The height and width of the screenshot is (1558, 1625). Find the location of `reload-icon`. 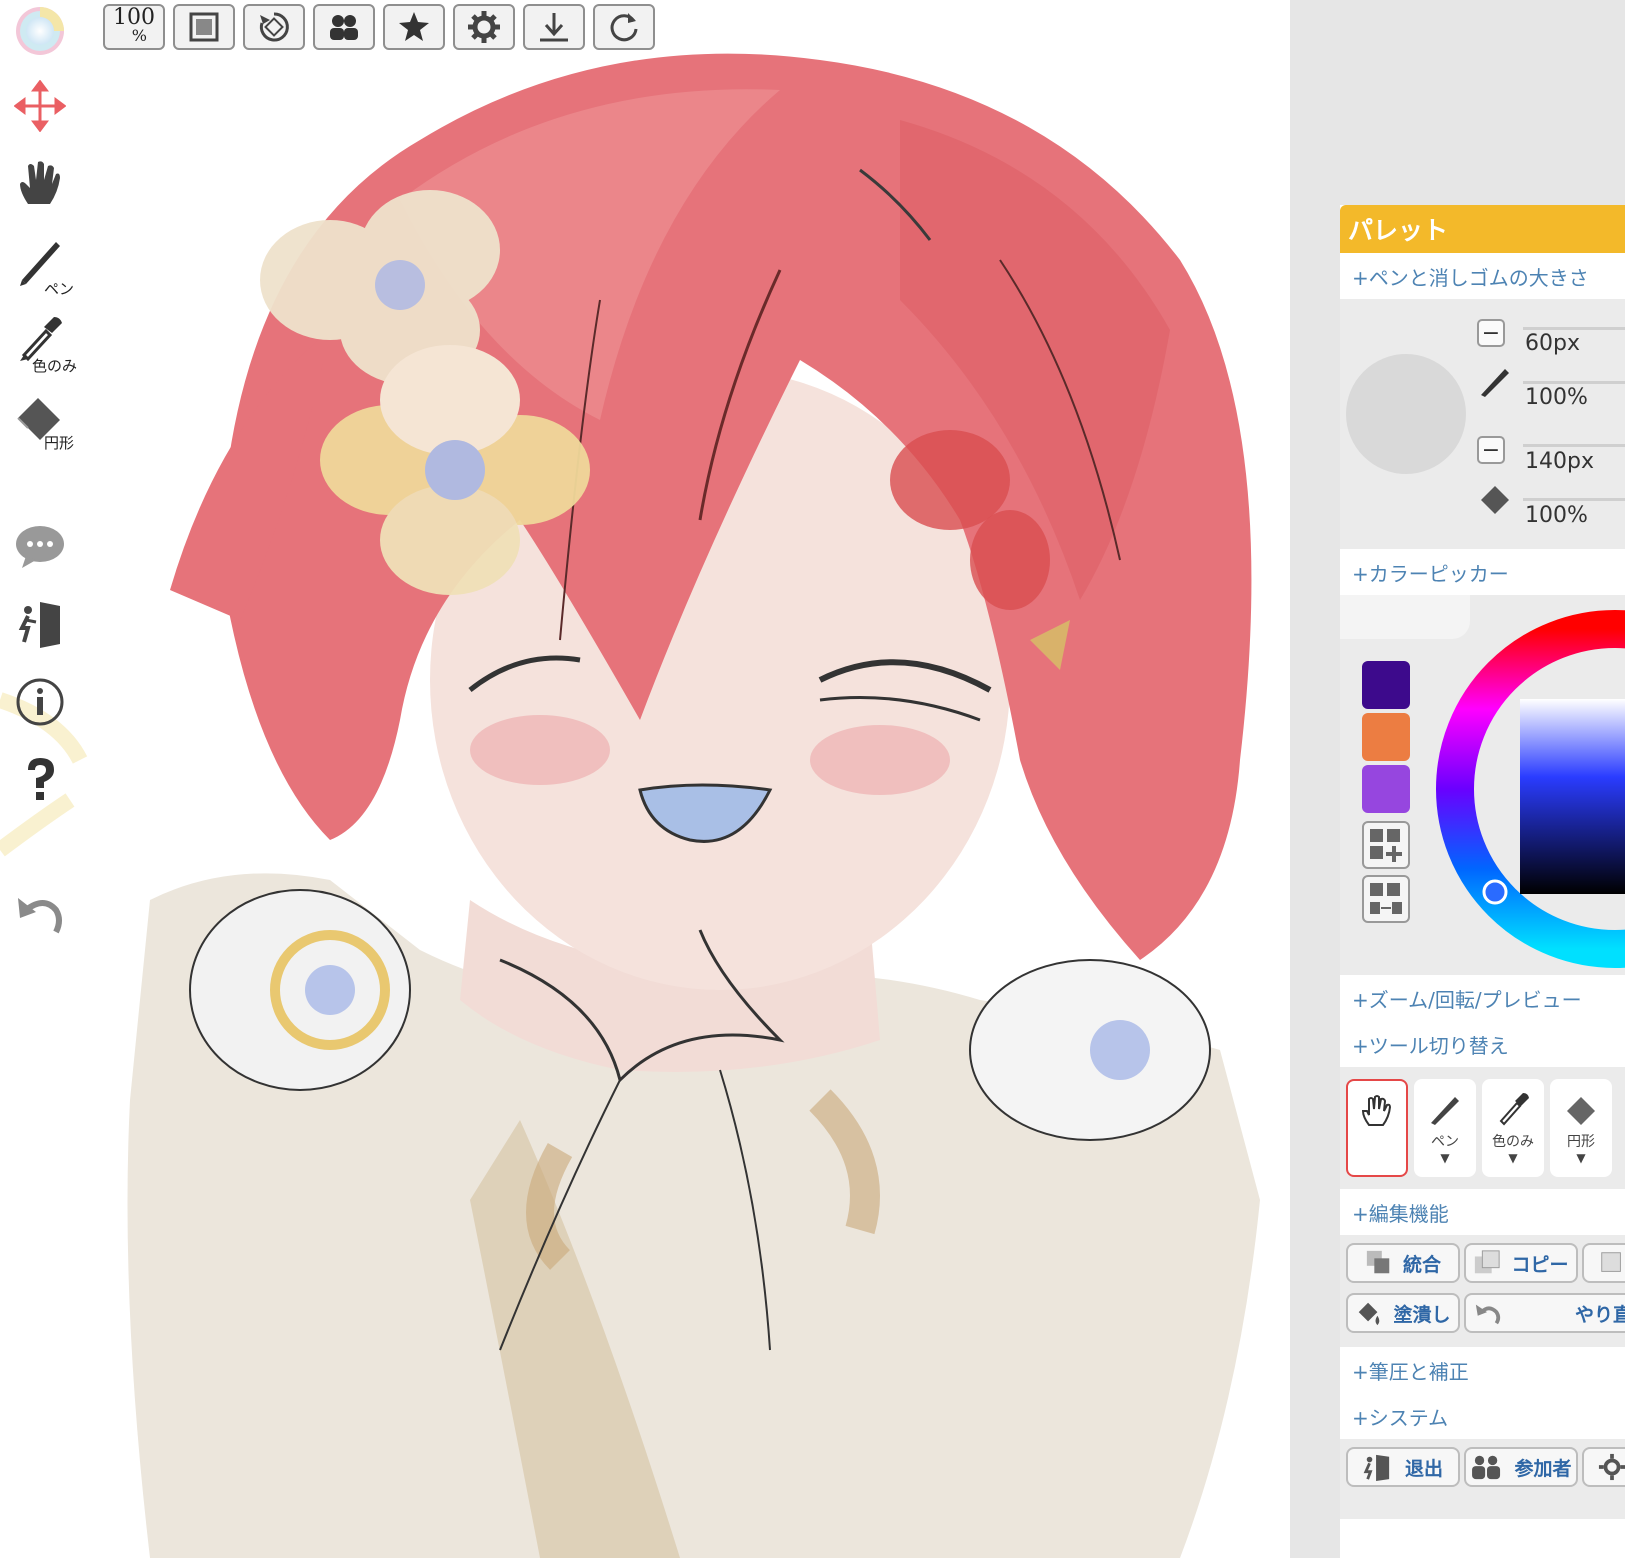

reload-icon is located at coordinates (624, 27).